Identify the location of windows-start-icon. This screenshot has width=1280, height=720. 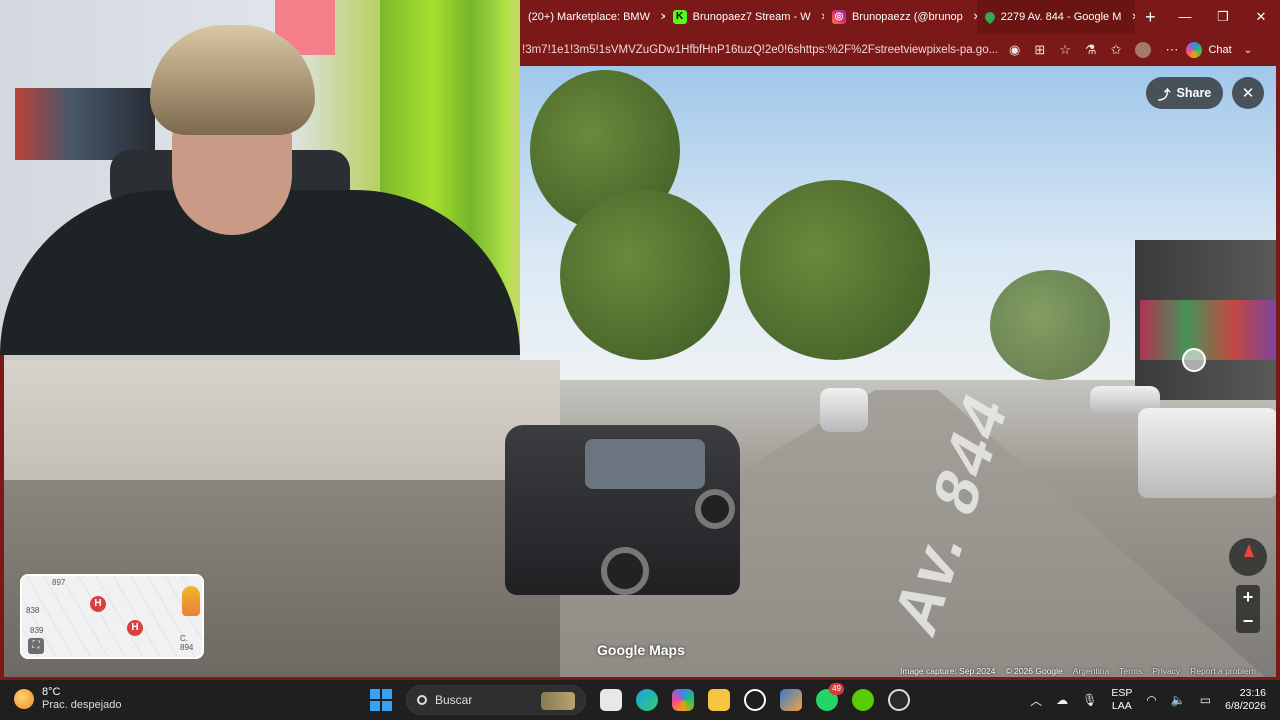
(381, 700).